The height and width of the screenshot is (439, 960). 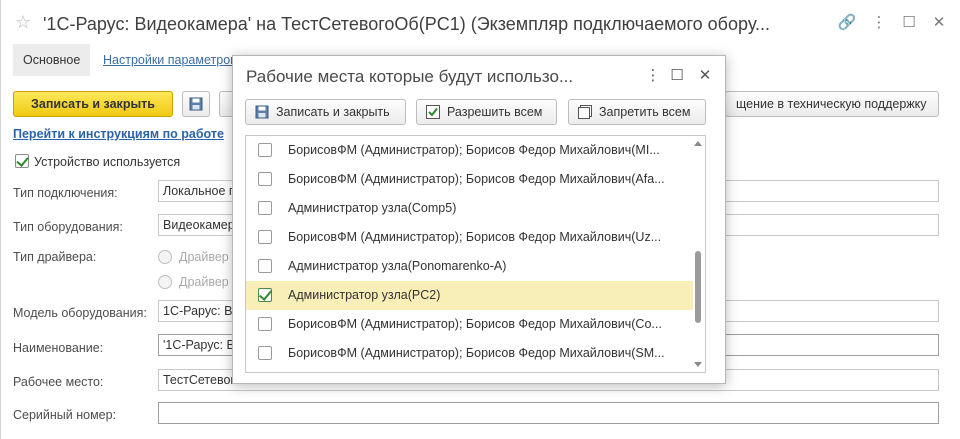 I want to click on star-icon: ☆, so click(x=23, y=22).